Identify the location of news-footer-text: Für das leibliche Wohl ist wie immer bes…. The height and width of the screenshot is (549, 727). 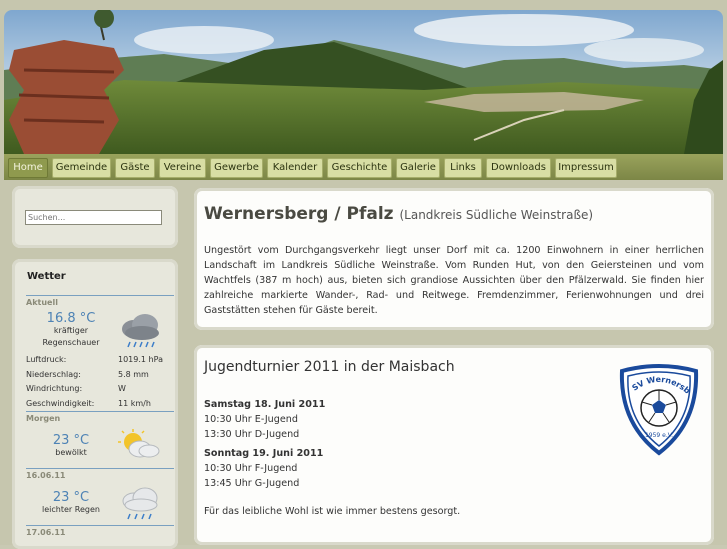
(332, 511).